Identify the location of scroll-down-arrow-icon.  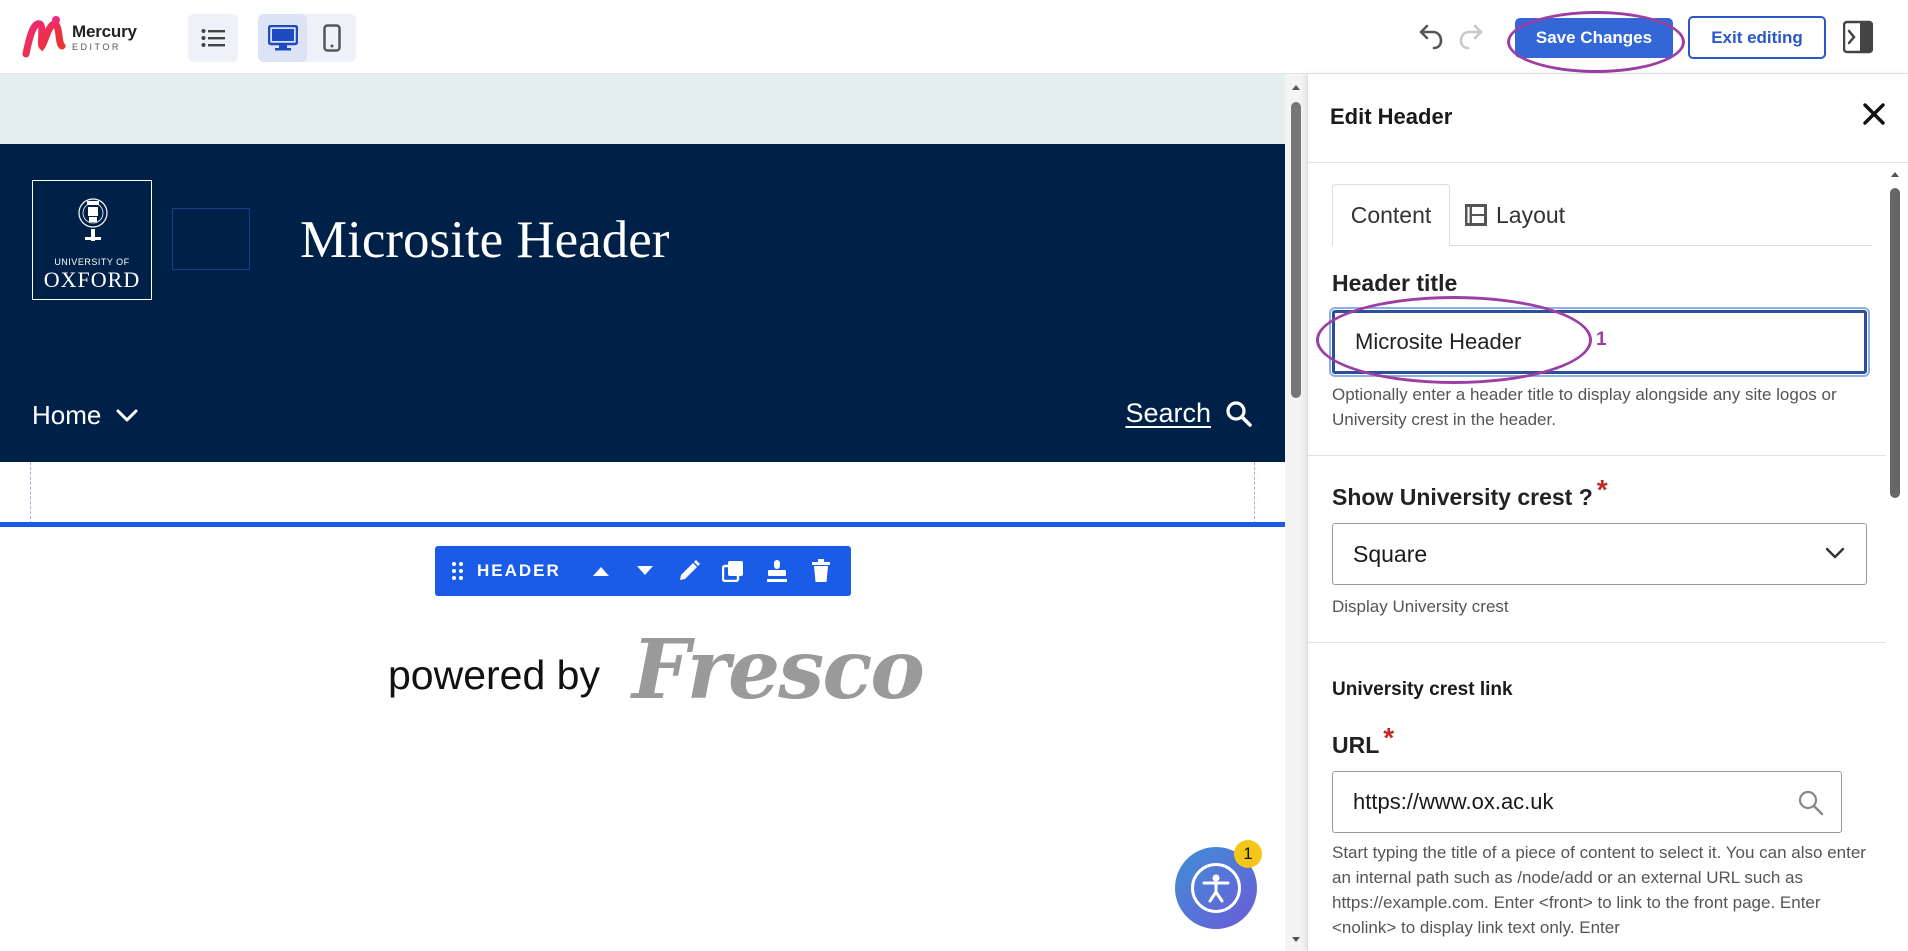
(1296, 939).